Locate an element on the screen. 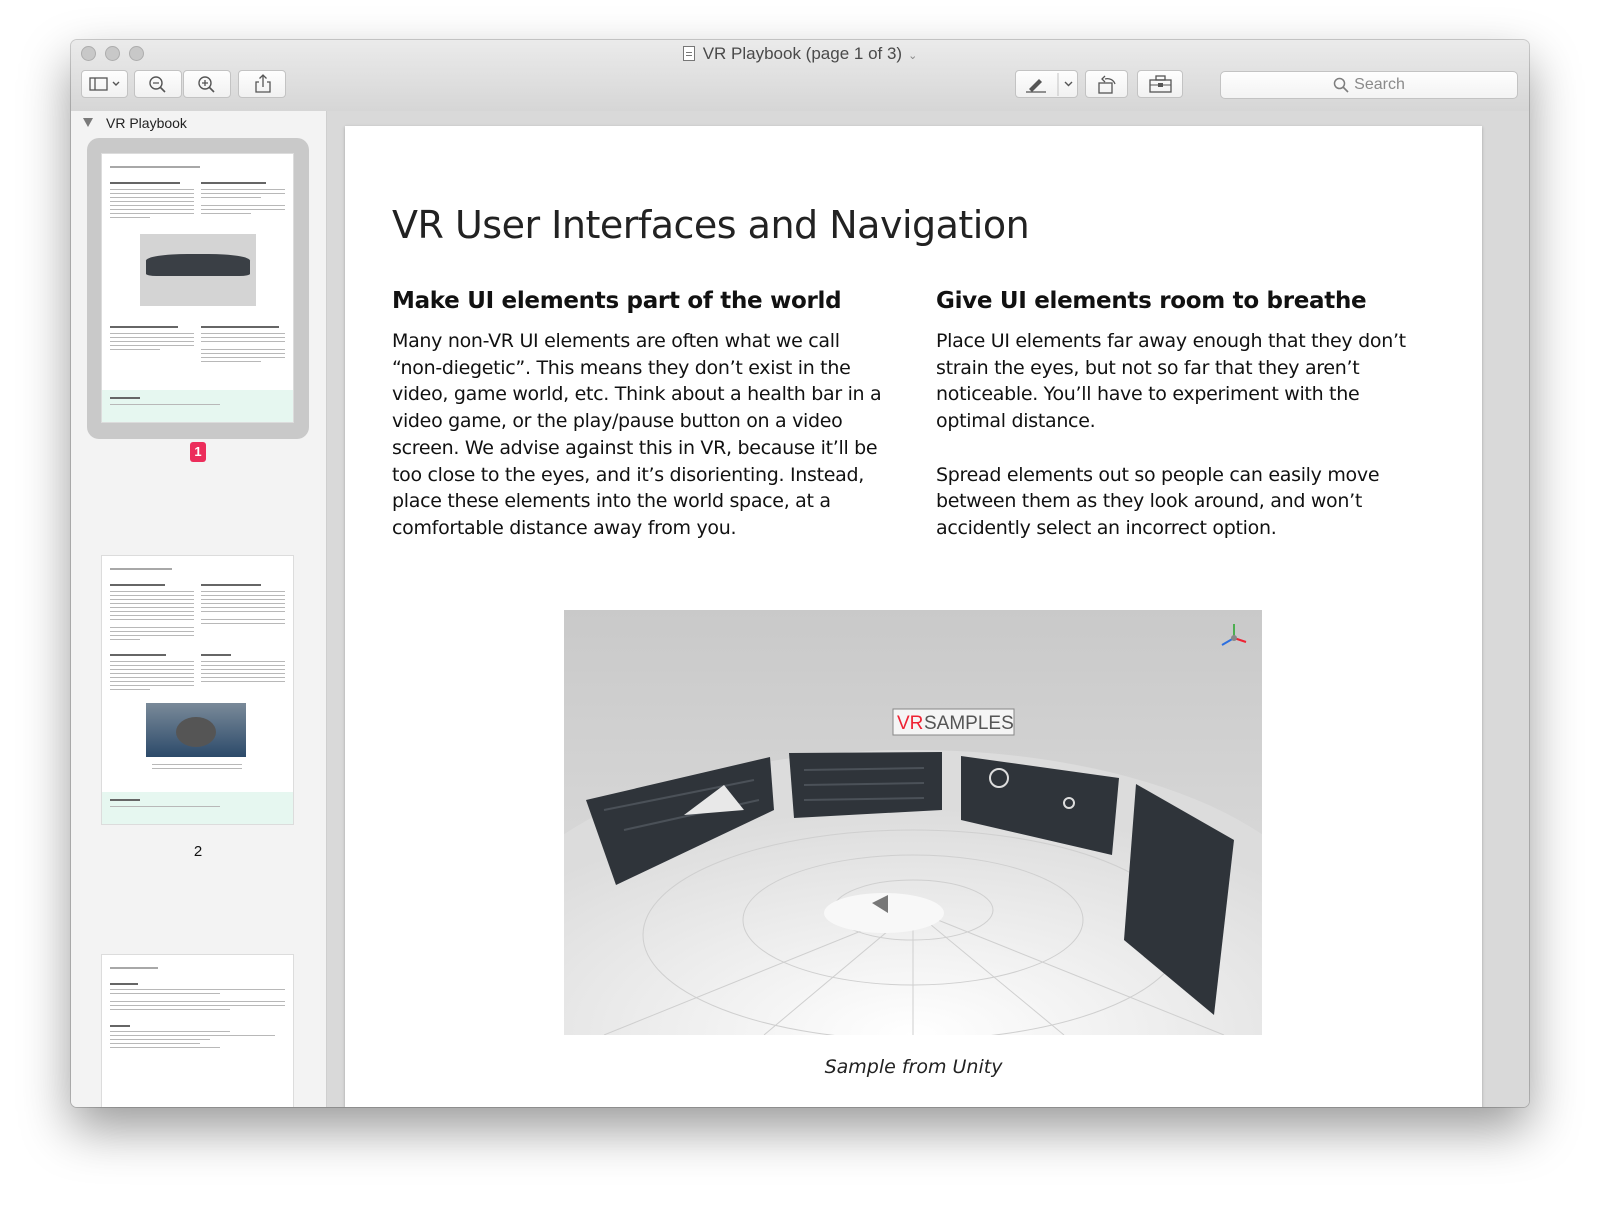  zoom-out-icon is located at coordinates (157, 84).